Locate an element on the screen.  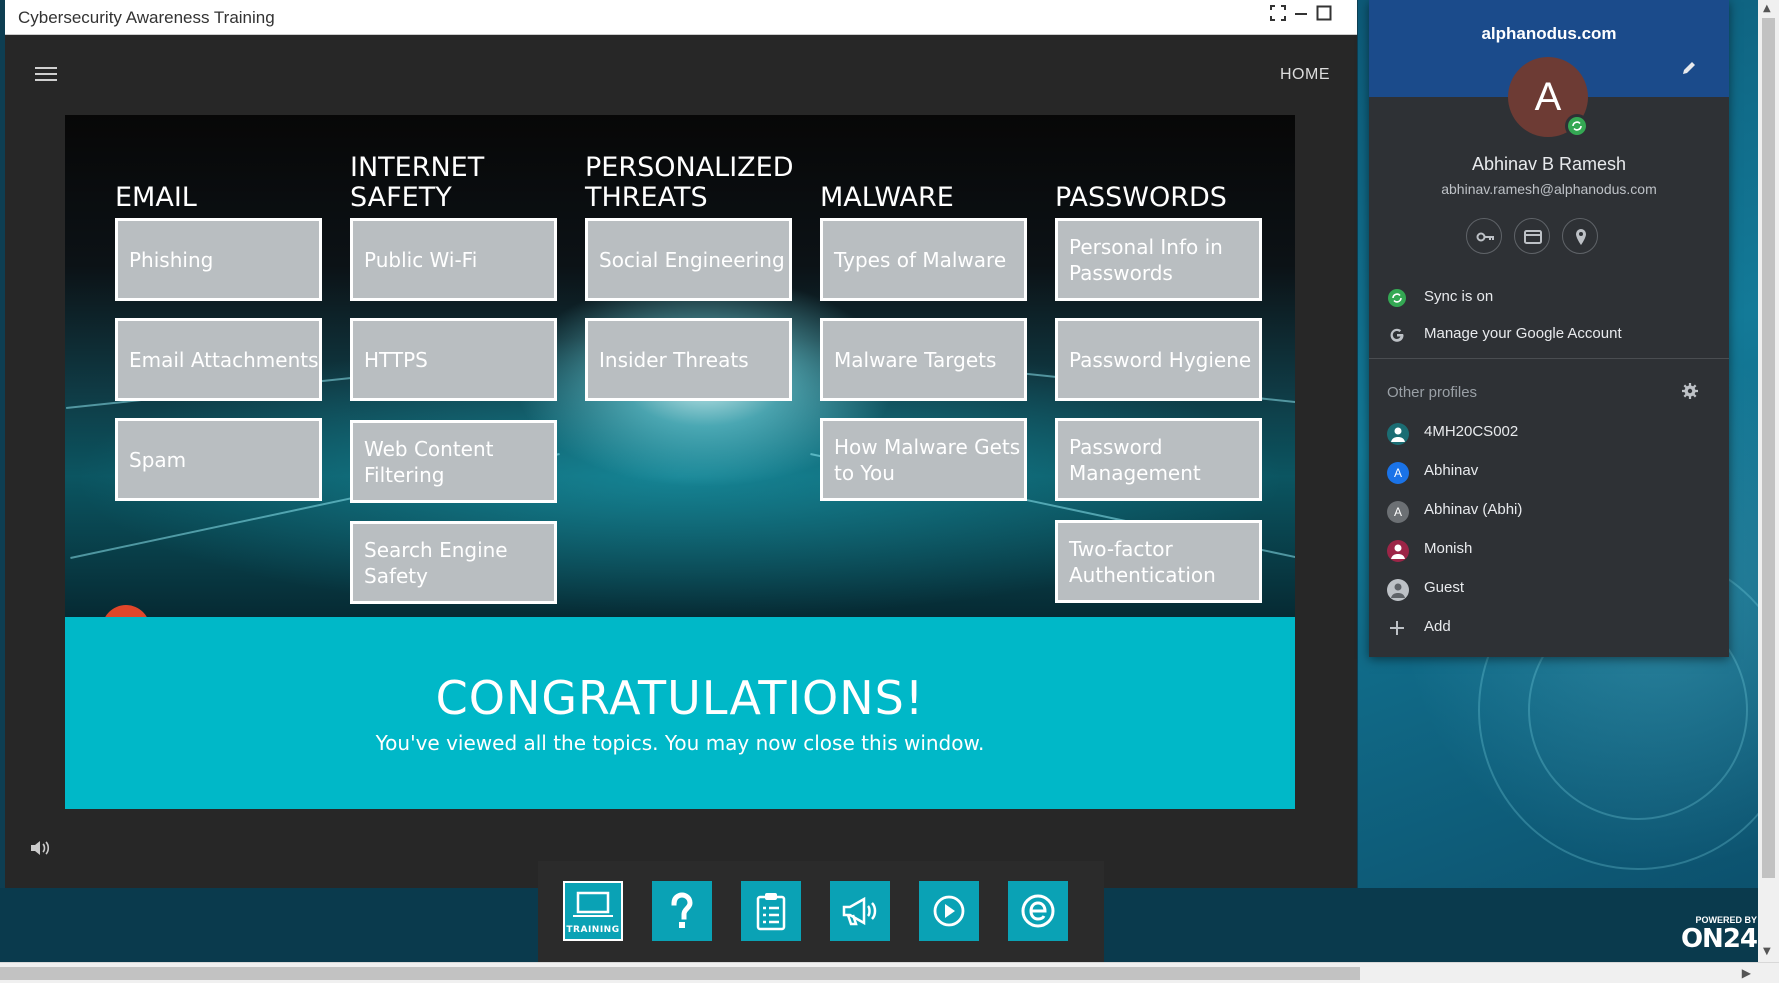
announcements-button is located at coordinates (860, 911).